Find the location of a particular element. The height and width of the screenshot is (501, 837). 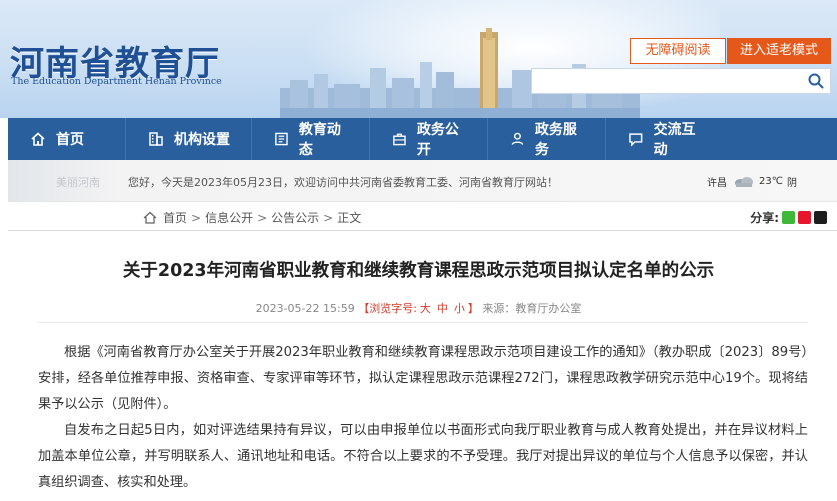

breadcrumb-home: 首页 is located at coordinates (175, 217).